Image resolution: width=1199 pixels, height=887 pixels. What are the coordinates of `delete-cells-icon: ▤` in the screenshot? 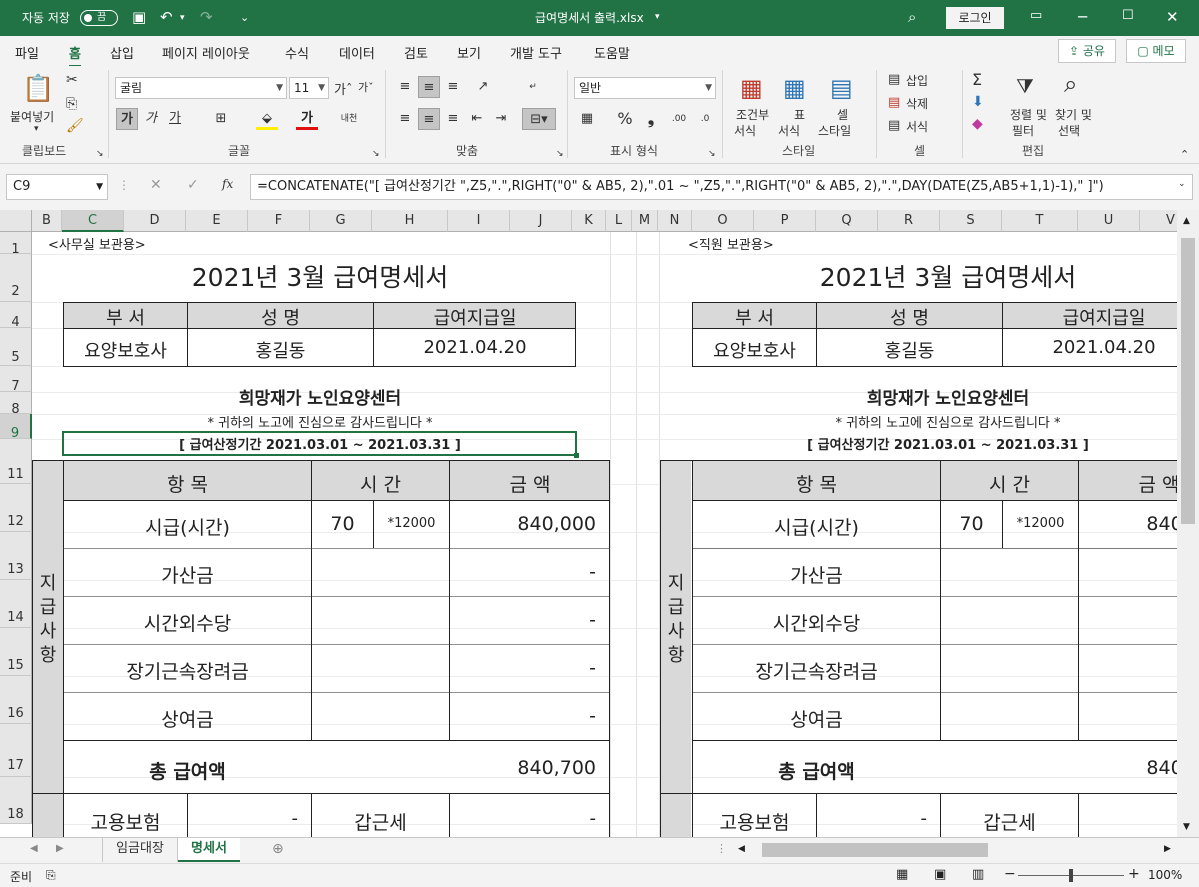 It's located at (894, 102).